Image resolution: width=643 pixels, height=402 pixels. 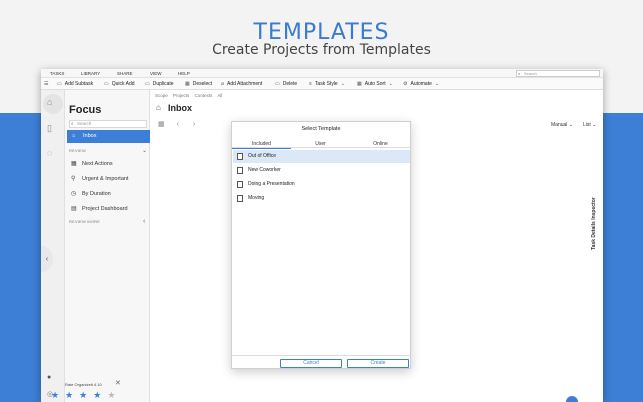 I want to click on template-name: Moving, so click(x=256, y=198).